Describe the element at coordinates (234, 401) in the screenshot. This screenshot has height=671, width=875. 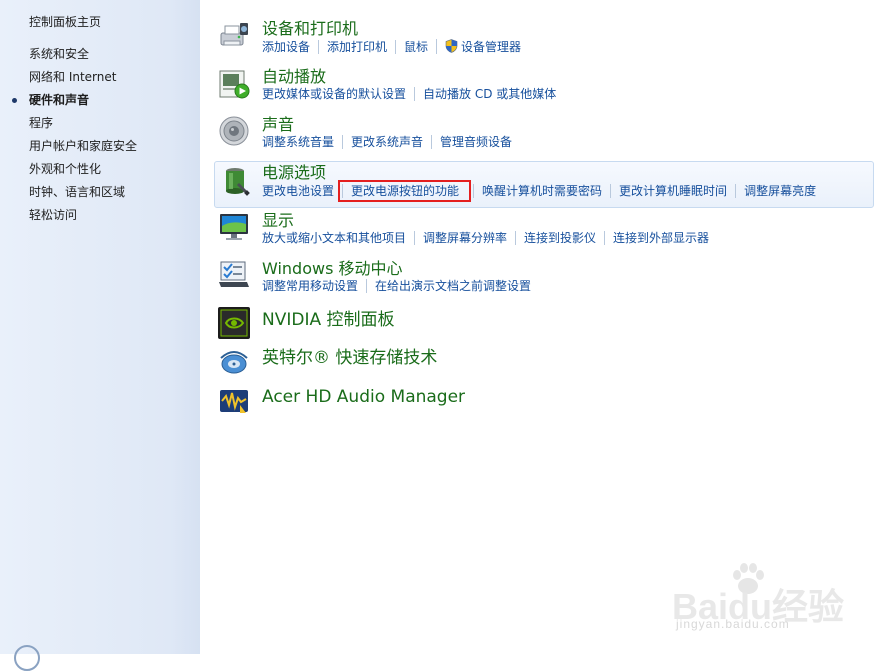
I see `audio-manager-icon` at that location.